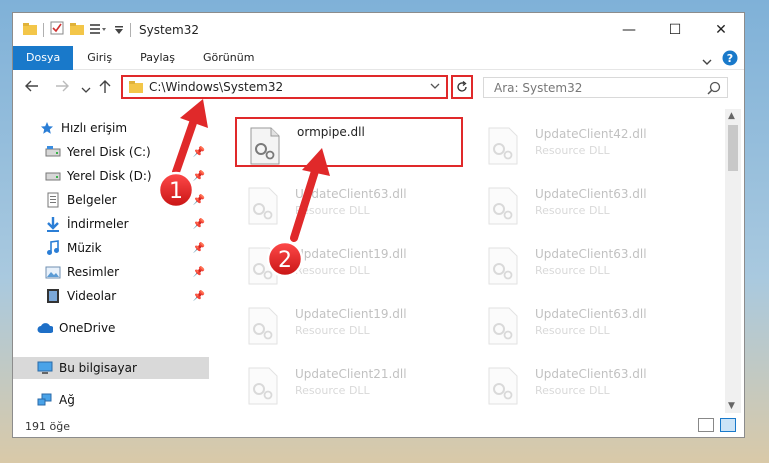 Image resolution: width=769 pixels, height=463 pixels. I want to click on file-item-ormpipe: ormpipe.dll, so click(349, 142).